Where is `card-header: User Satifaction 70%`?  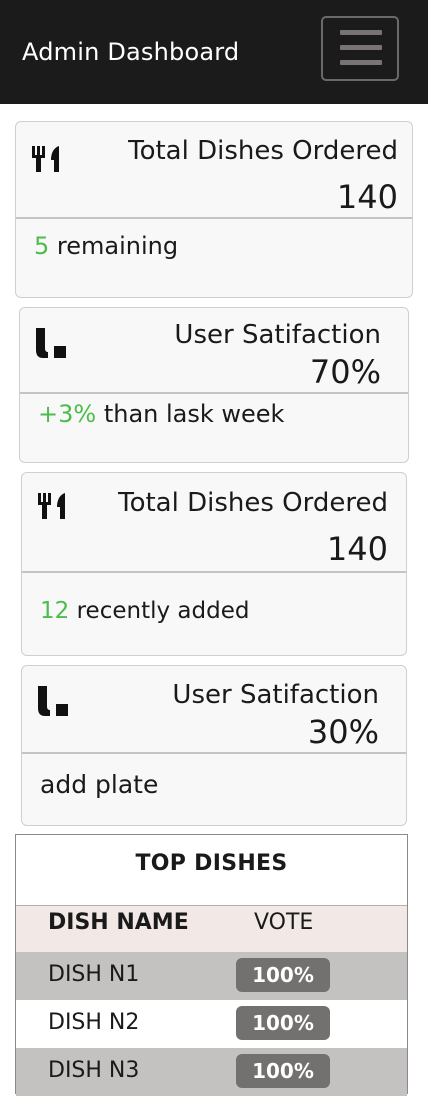
card-header: User Satifaction 70% is located at coordinates (214, 351).